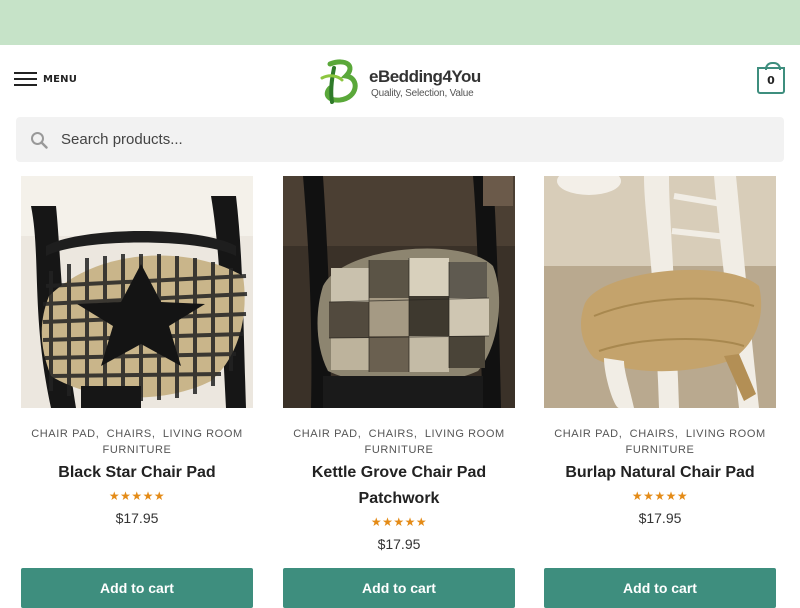 Image resolution: width=800 pixels, height=608 pixels. What do you see at coordinates (339, 81) in the screenshot?
I see `logo-mark-icon` at bounding box center [339, 81].